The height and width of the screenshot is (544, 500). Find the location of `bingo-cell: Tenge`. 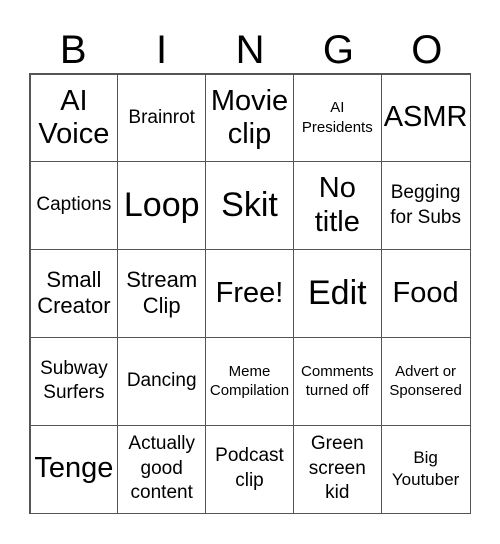

bingo-cell: Tenge is located at coordinates (74, 469).